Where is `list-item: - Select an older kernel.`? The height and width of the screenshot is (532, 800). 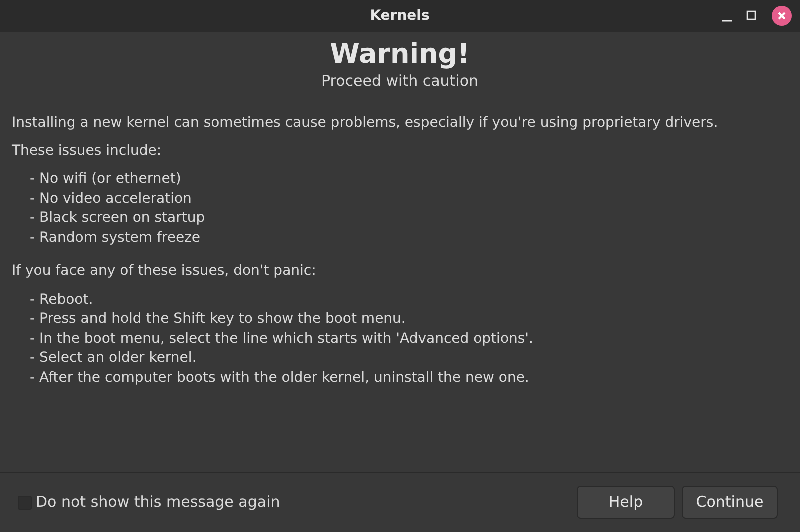 list-item: - Select an older kernel. is located at coordinates (114, 358).